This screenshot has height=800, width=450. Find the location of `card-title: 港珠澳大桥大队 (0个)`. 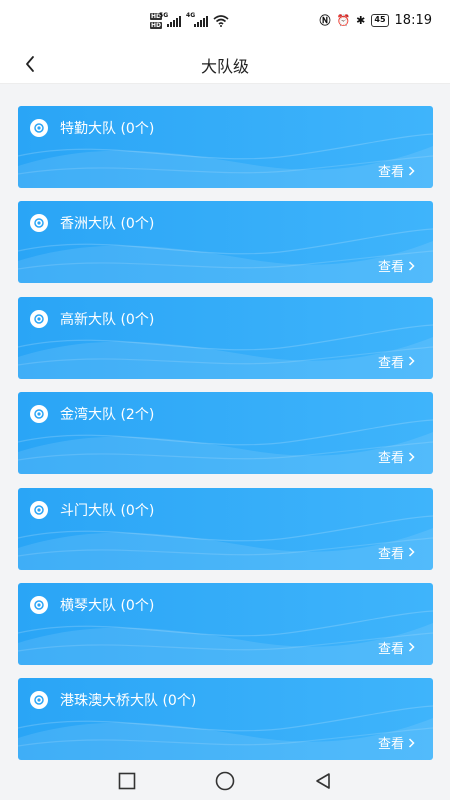

card-title: 港珠澳大桥大队 (0个) is located at coordinates (128, 701).